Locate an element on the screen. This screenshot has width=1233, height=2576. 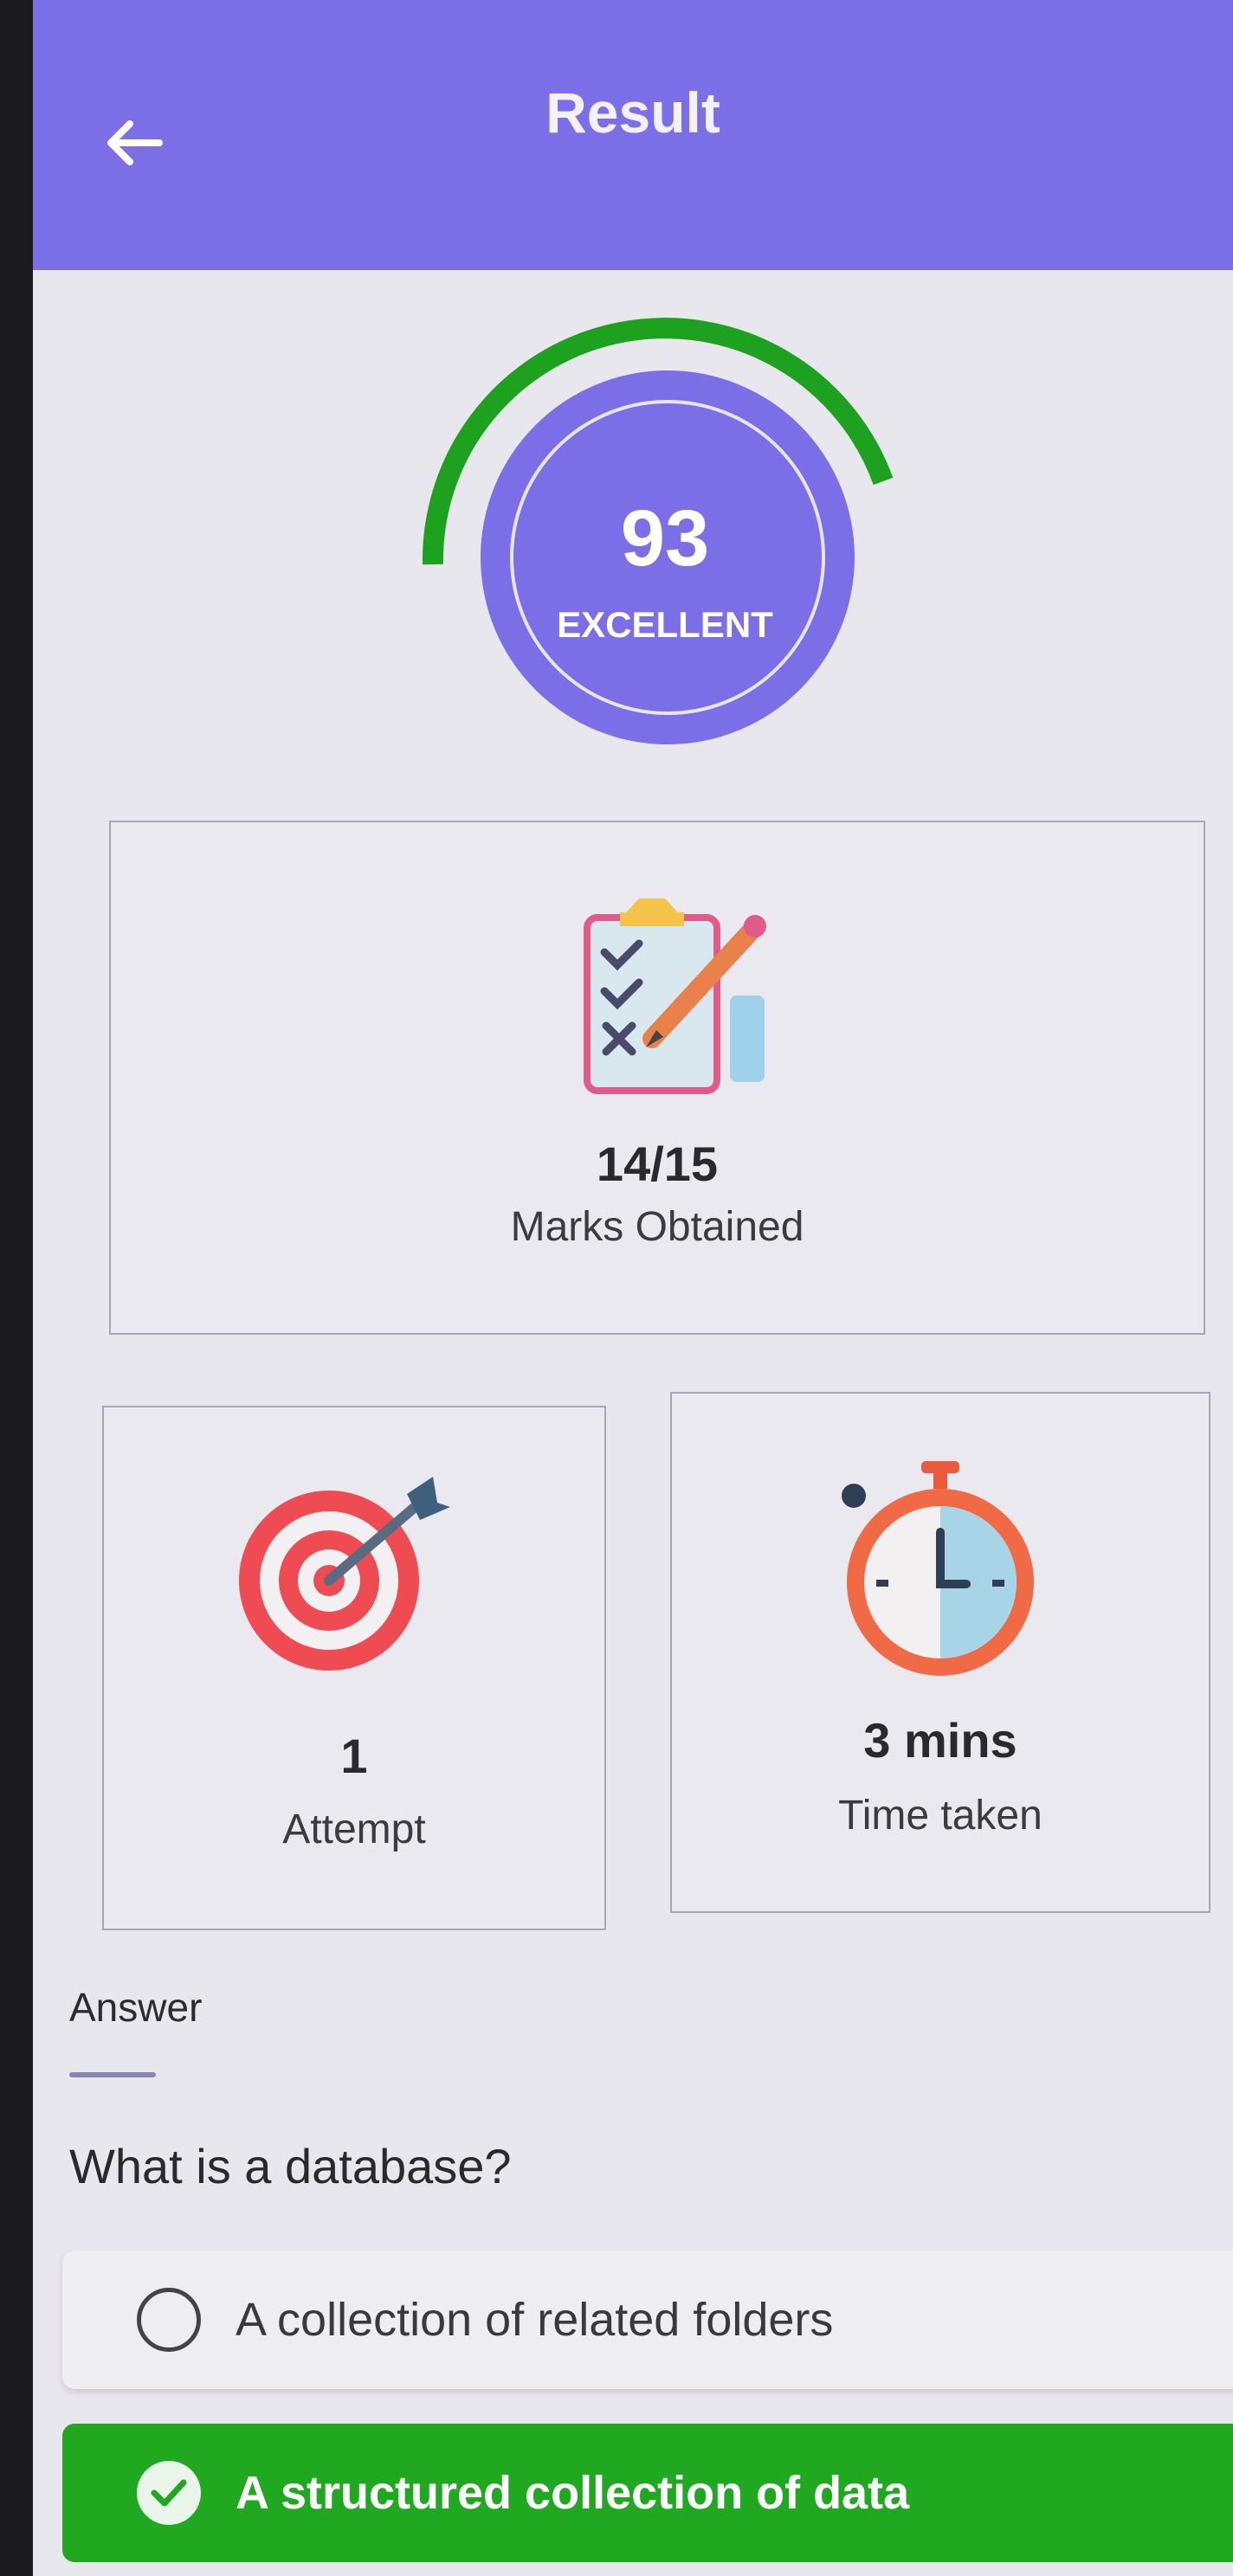
marks-value: 14/15 is located at coordinates (657, 1164).